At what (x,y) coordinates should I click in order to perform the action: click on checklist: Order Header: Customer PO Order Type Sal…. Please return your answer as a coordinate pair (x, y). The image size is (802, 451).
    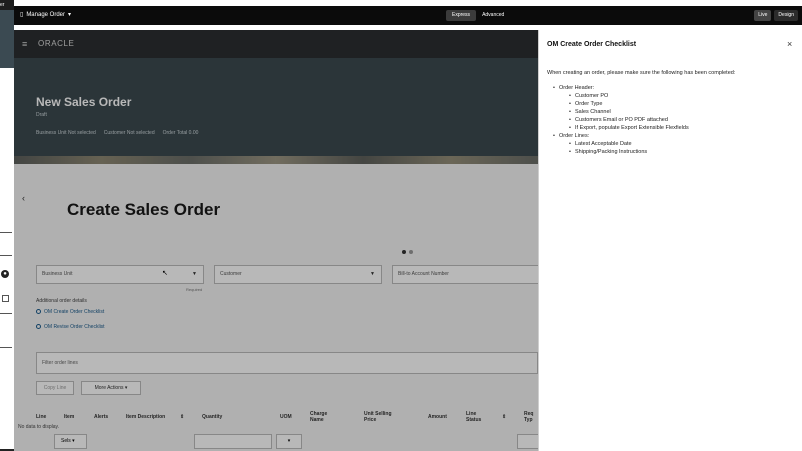
    Looking at the image, I should click on (672, 120).